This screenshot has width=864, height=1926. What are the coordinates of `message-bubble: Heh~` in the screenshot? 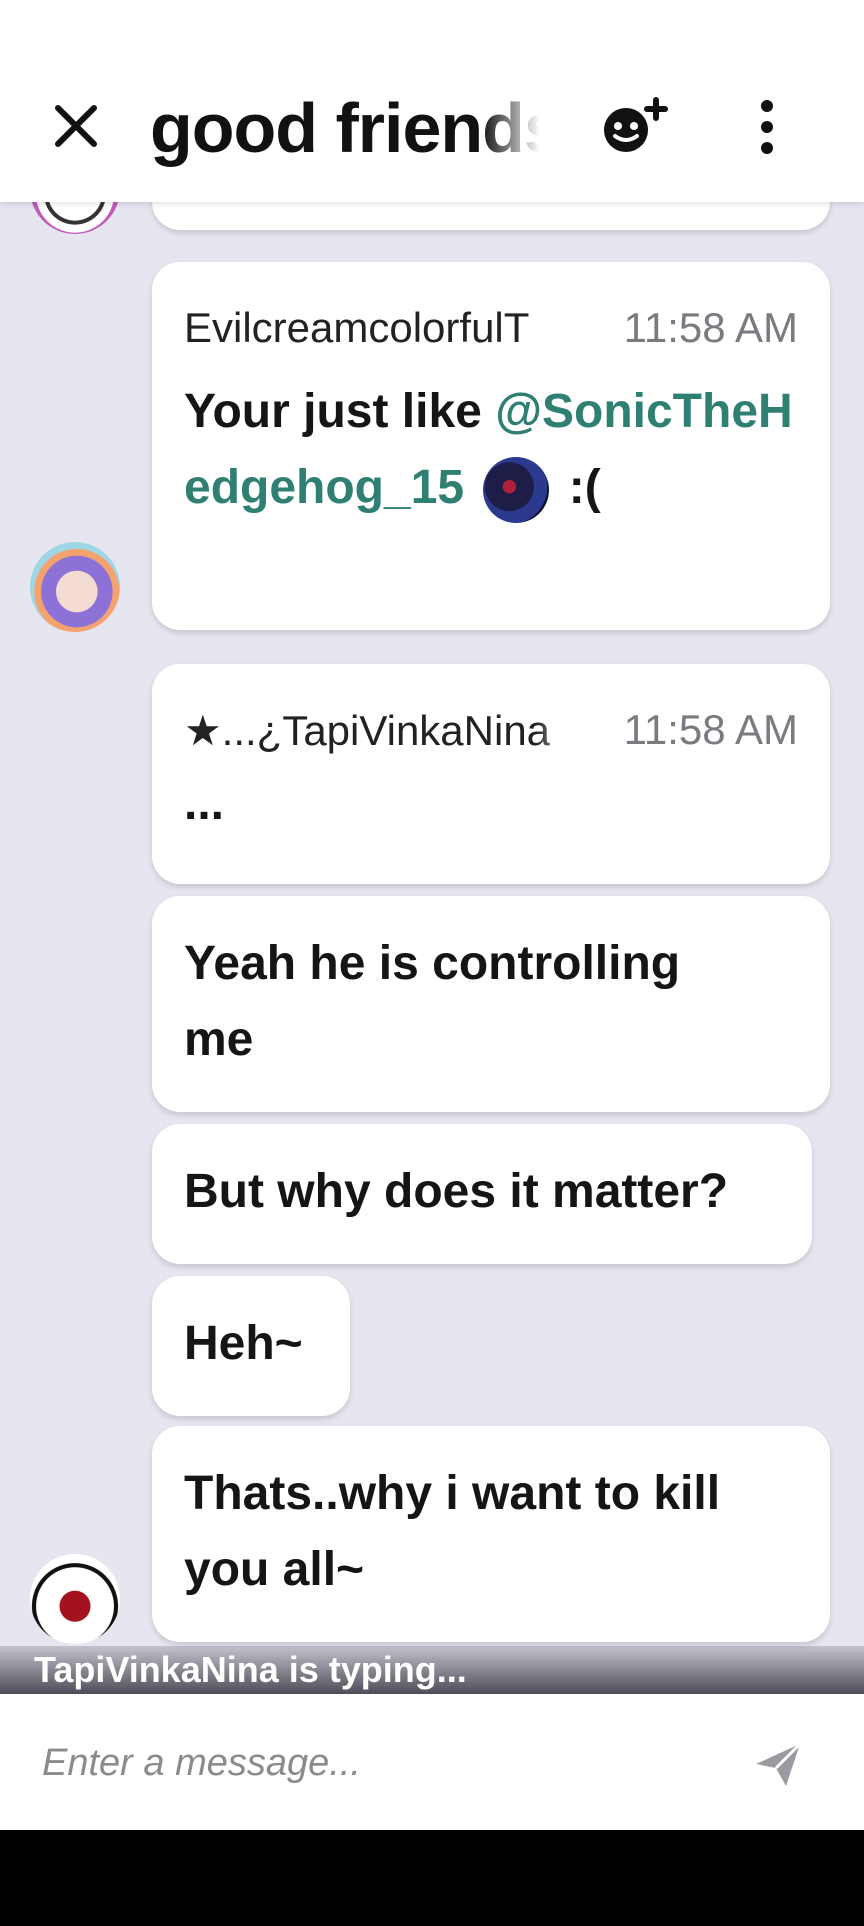 It's located at (251, 1346).